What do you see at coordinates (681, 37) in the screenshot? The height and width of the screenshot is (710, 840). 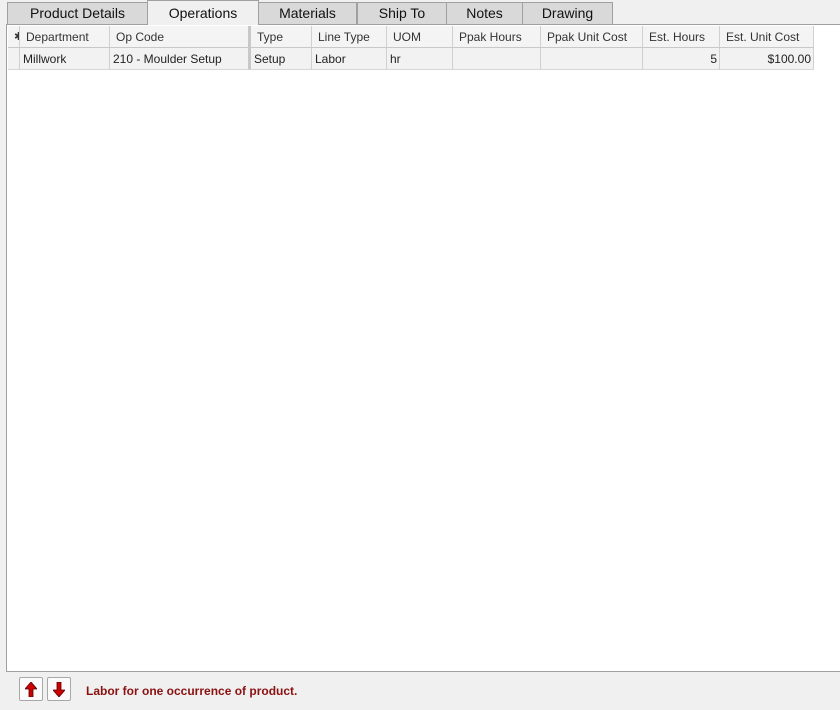 I see `column-header-est-hours: Est. Hours` at bounding box center [681, 37].